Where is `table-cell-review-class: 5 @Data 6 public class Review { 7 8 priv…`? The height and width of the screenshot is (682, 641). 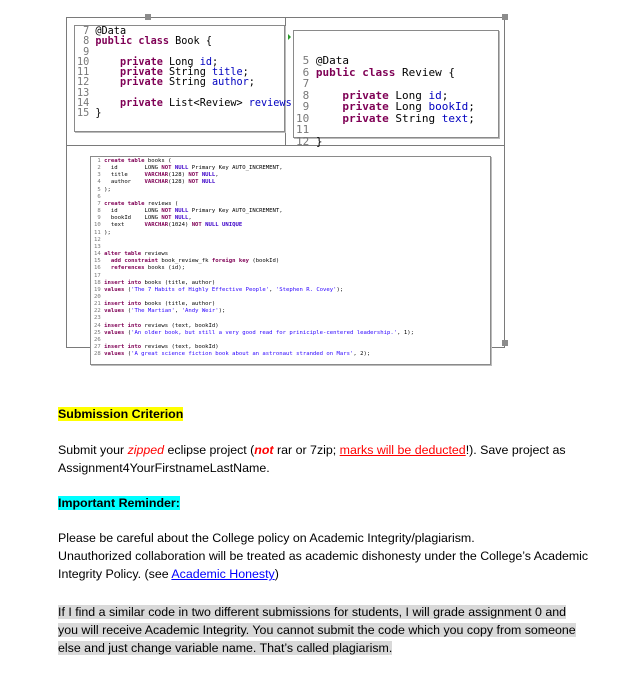 table-cell-review-class: 5 @Data 6 public class Review { 7 8 priv… is located at coordinates (395, 83).